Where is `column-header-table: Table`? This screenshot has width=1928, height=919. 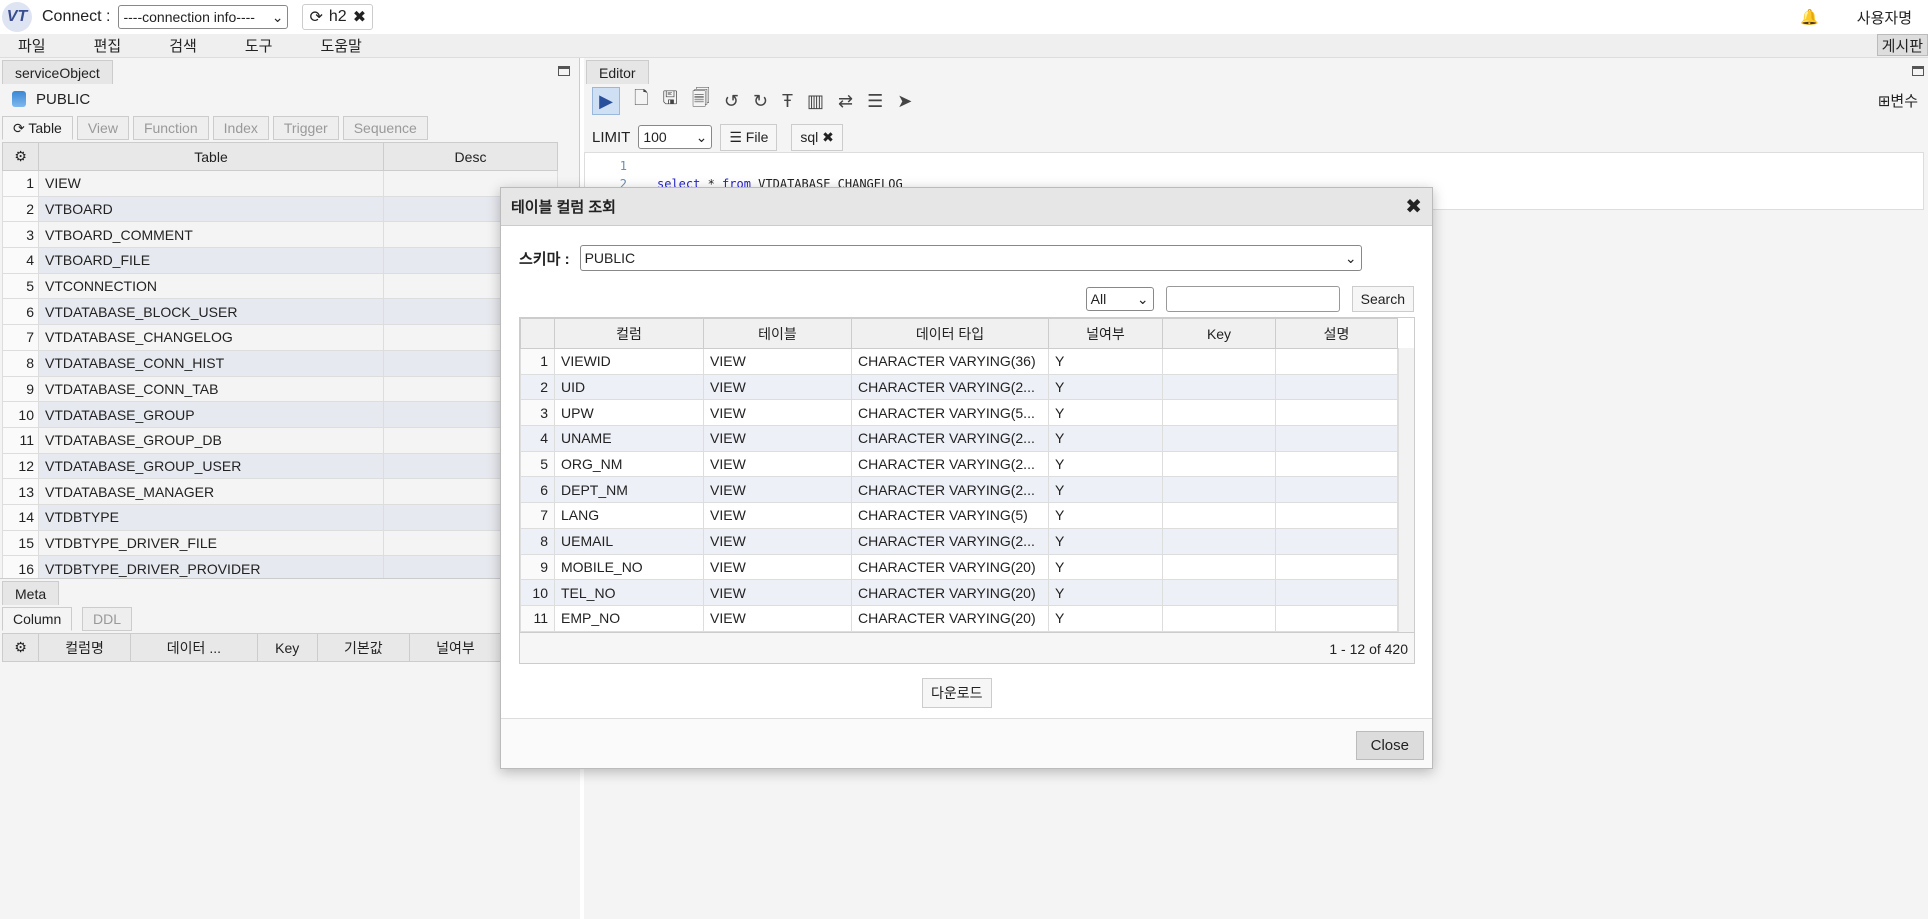 column-header-table: Table is located at coordinates (211, 156).